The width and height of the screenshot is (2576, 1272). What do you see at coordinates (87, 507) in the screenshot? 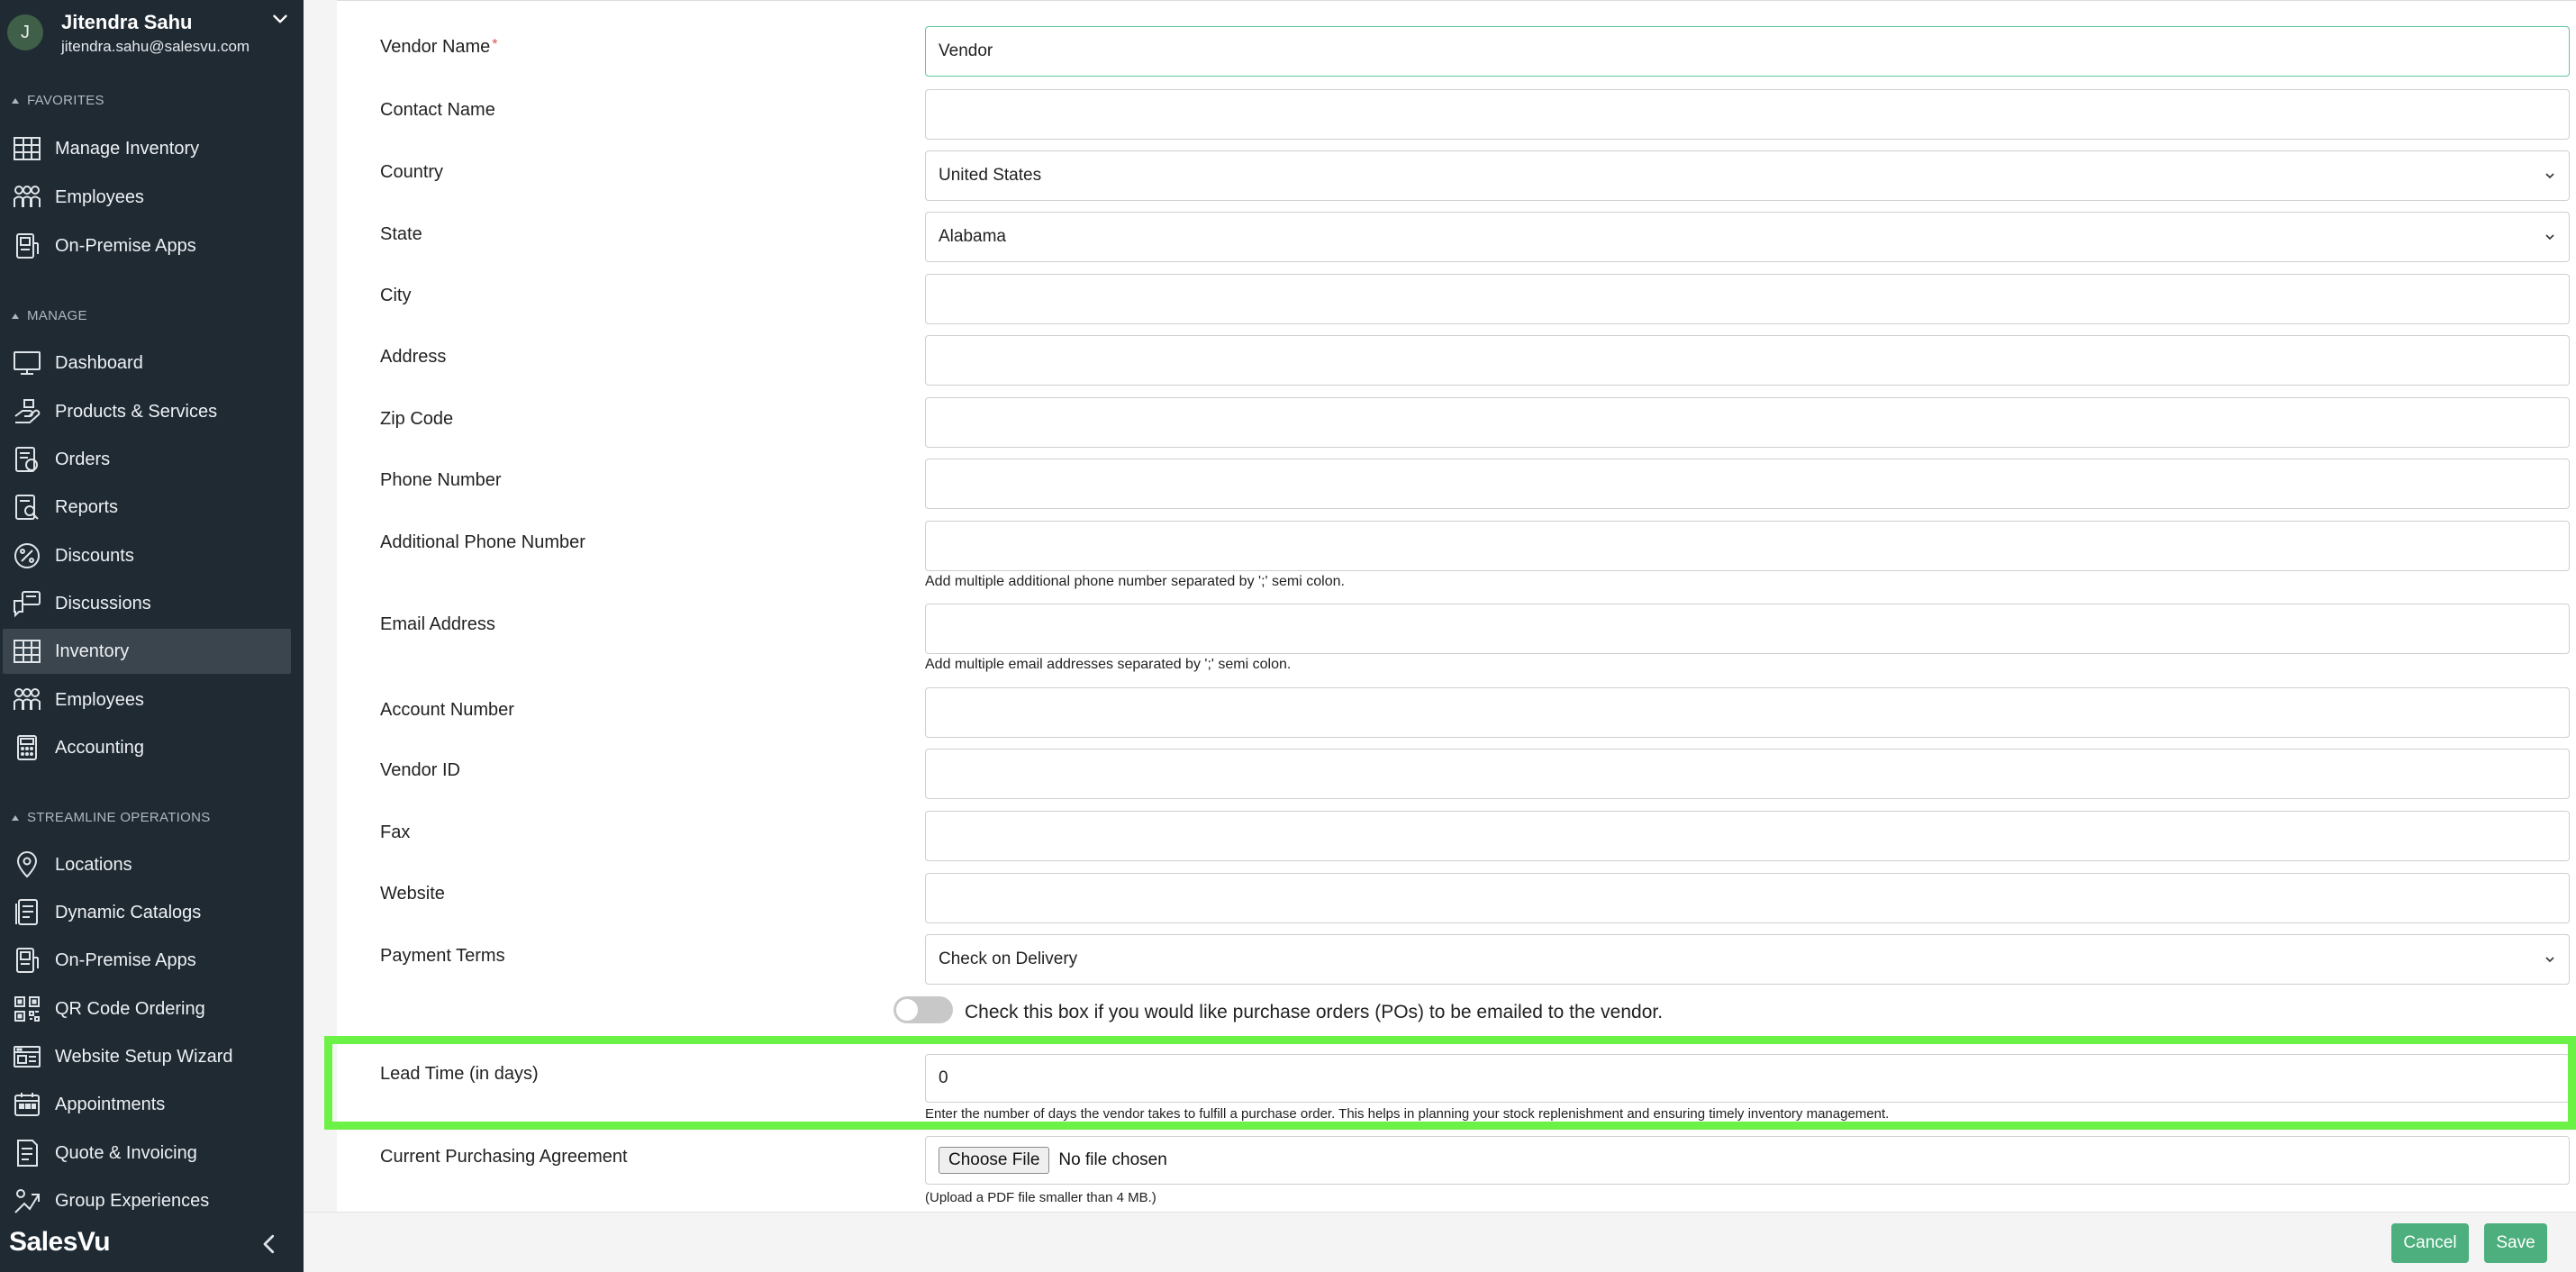
I see `sidebar-item-label: Reports` at bounding box center [87, 507].